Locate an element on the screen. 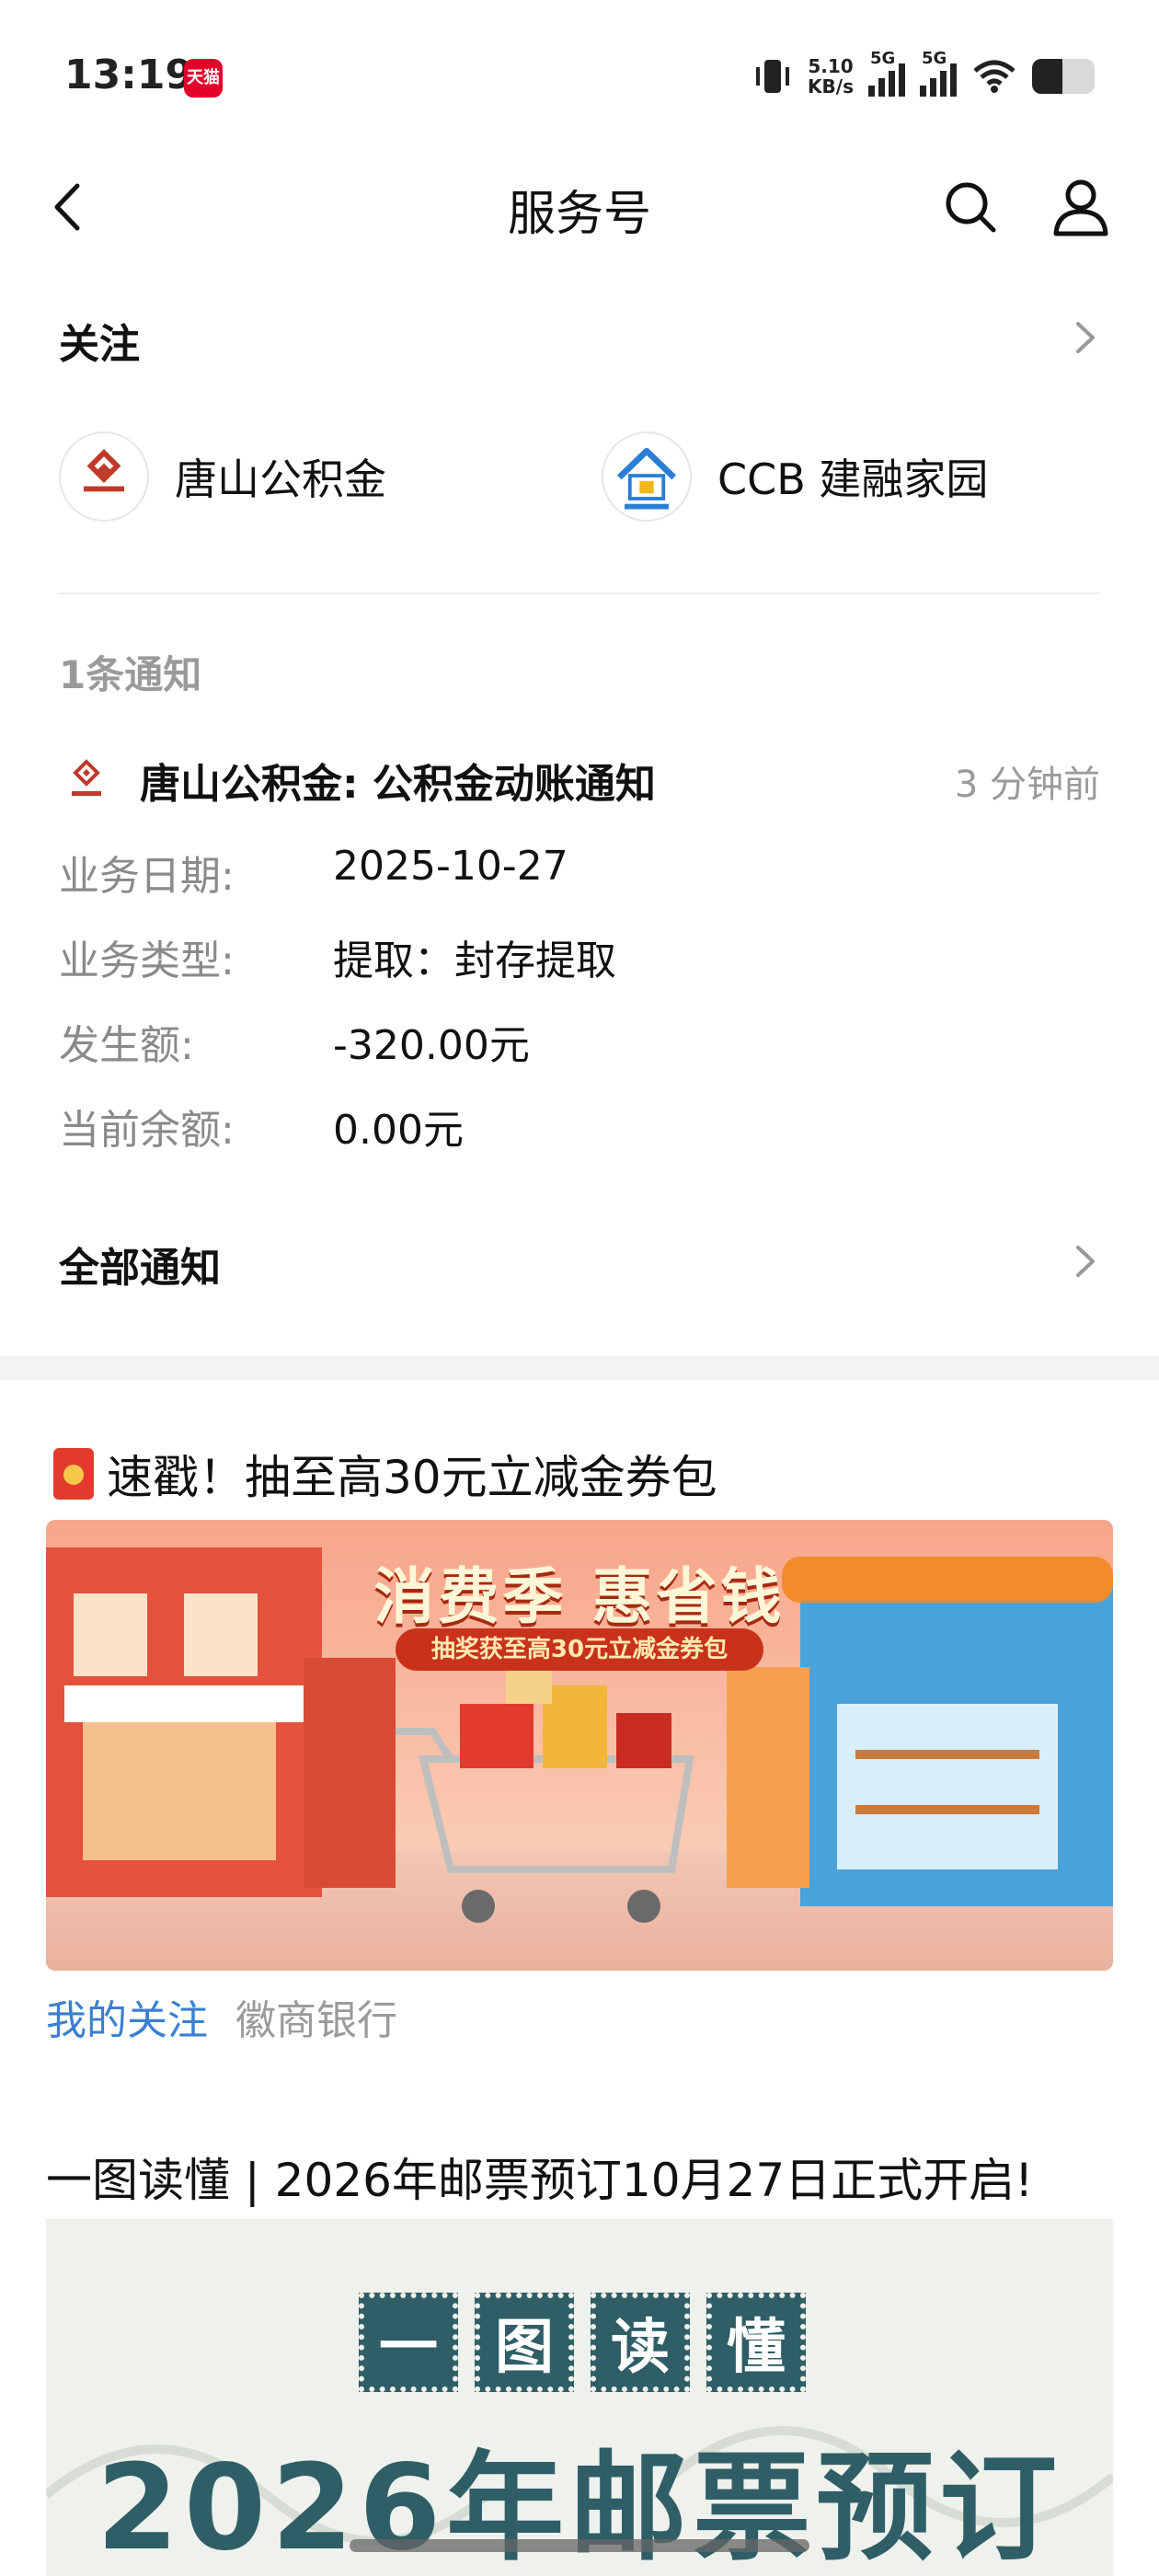 Image resolution: width=1159 pixels, height=2576 pixels. promo-title-text: 速戳！抽至高30元立减金券包 is located at coordinates (412, 1477).